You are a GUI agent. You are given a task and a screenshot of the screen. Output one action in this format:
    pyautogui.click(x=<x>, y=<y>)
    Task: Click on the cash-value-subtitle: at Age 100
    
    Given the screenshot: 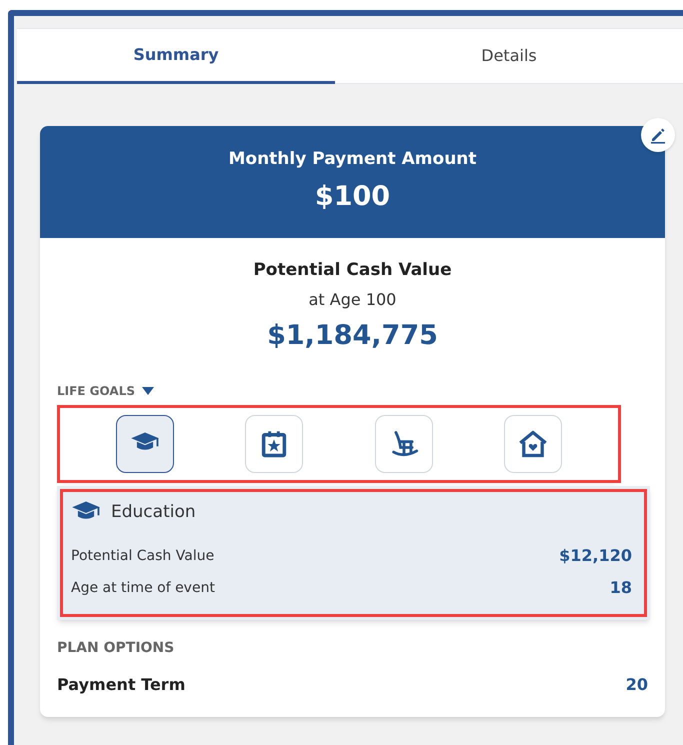 What is the action you would take?
    pyautogui.click(x=352, y=299)
    